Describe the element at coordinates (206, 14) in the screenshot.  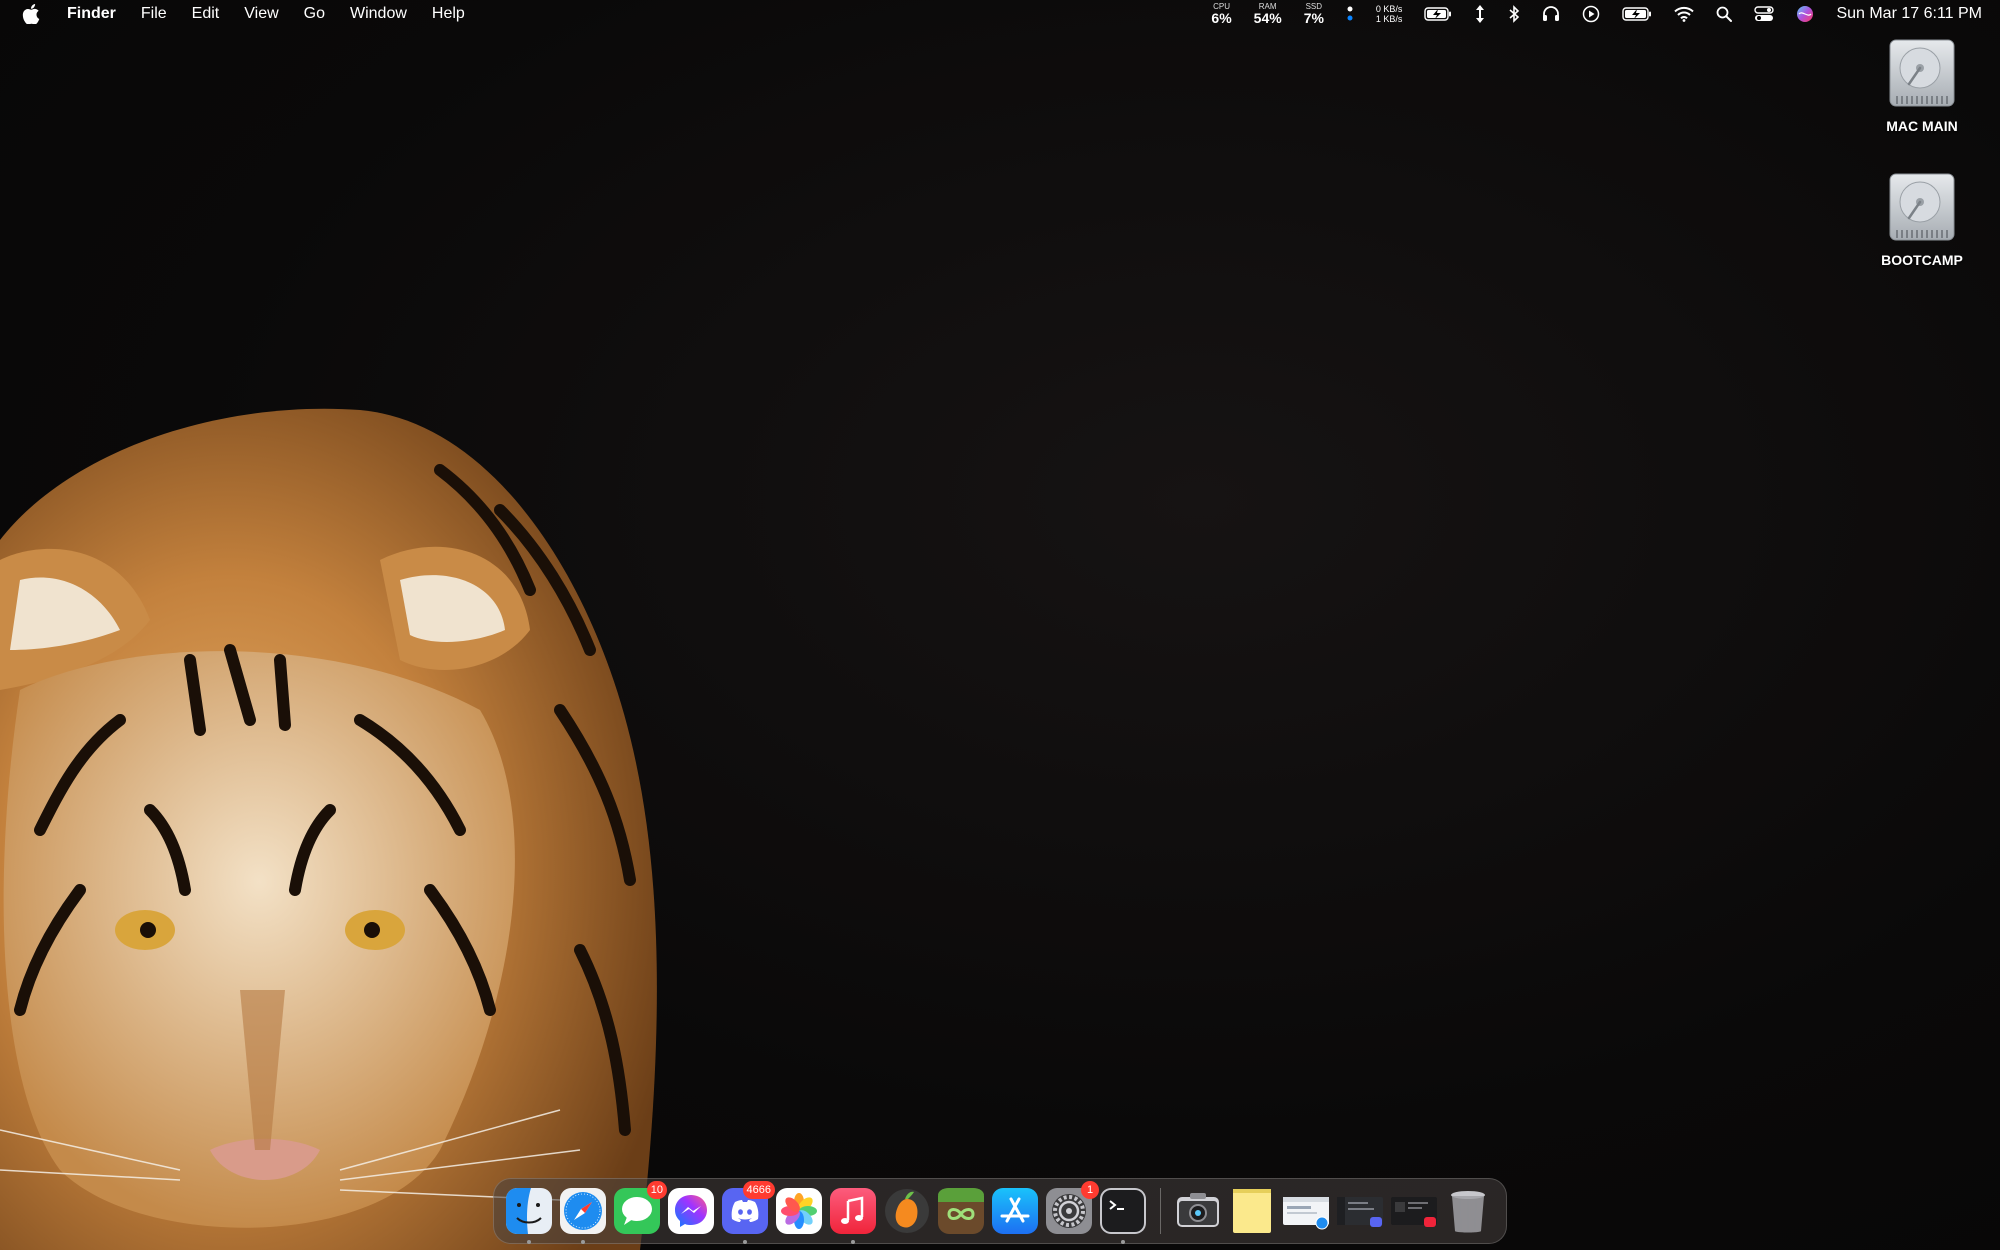
I see `menu-edit: Edit` at that location.